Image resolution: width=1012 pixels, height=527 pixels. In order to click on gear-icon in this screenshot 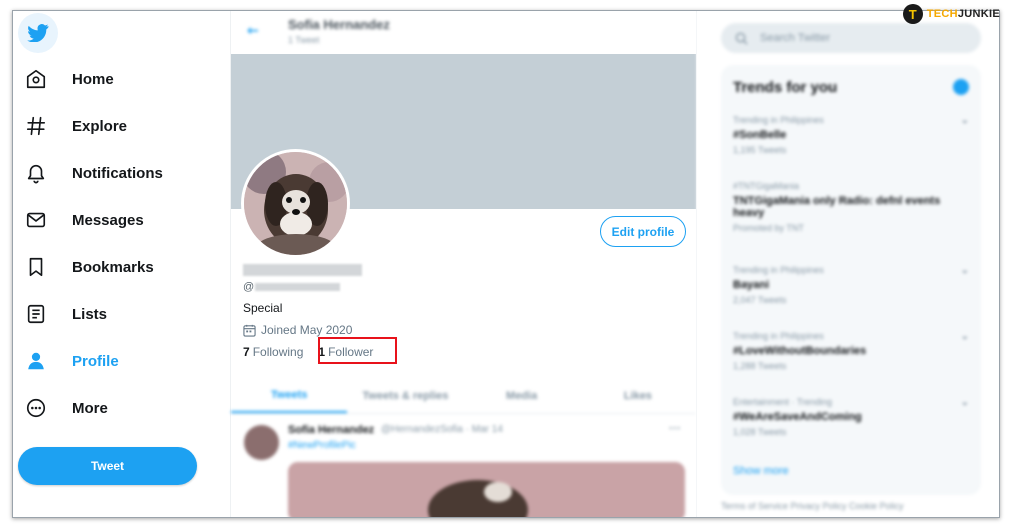, I will do `click(961, 87)`.